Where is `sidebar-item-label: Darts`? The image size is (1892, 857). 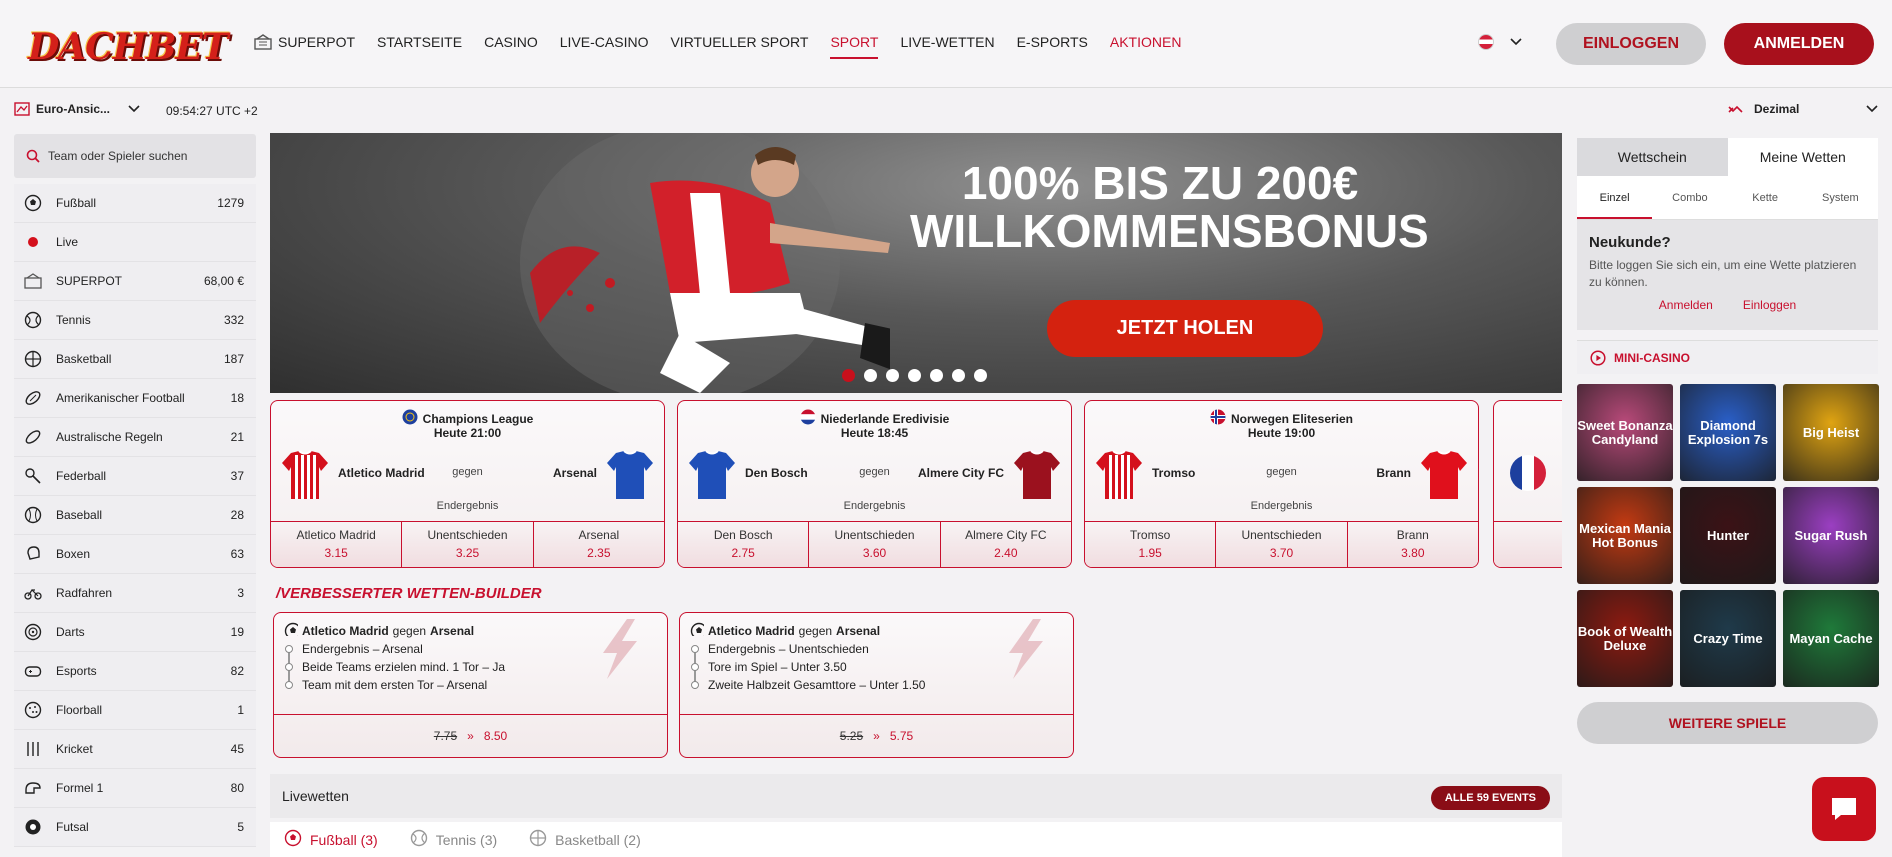
sidebar-item-label: Darts is located at coordinates (70, 632).